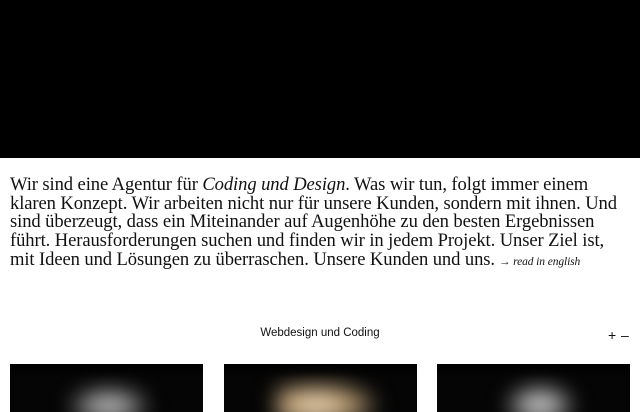  I want to click on category-label: Webdesign und Coding, so click(320, 333).